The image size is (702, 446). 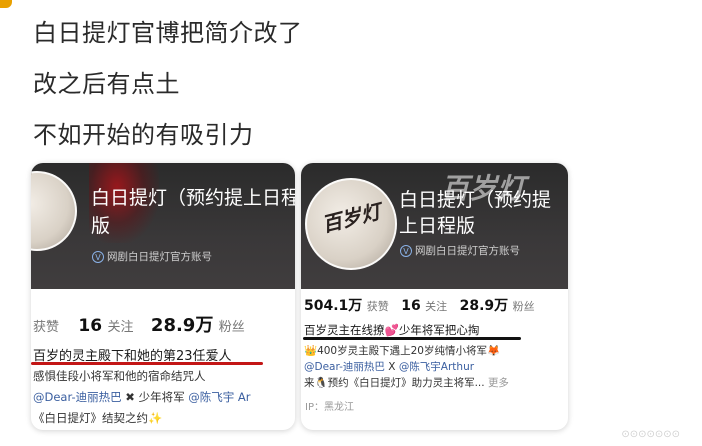 What do you see at coordinates (6, 4) in the screenshot?
I see `corner-badge` at bounding box center [6, 4].